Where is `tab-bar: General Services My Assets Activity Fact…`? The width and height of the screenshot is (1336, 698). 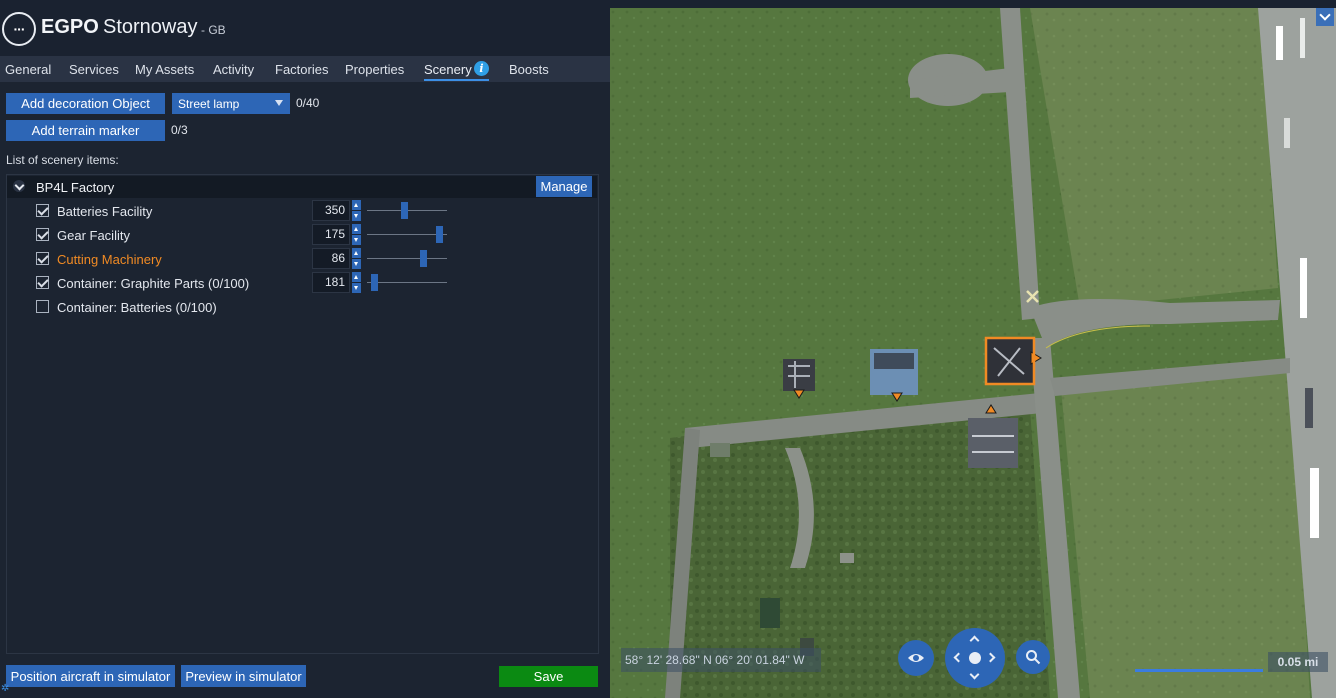
tab-bar: General Services My Assets Activity Fact… is located at coordinates (305, 69).